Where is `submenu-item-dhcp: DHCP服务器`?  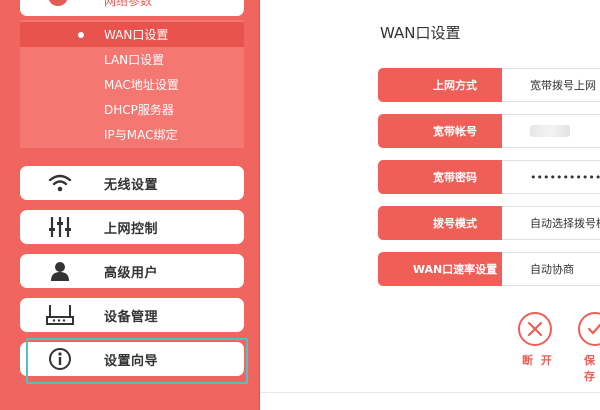
submenu-item-dhcp: DHCP服务器 is located at coordinates (132, 109).